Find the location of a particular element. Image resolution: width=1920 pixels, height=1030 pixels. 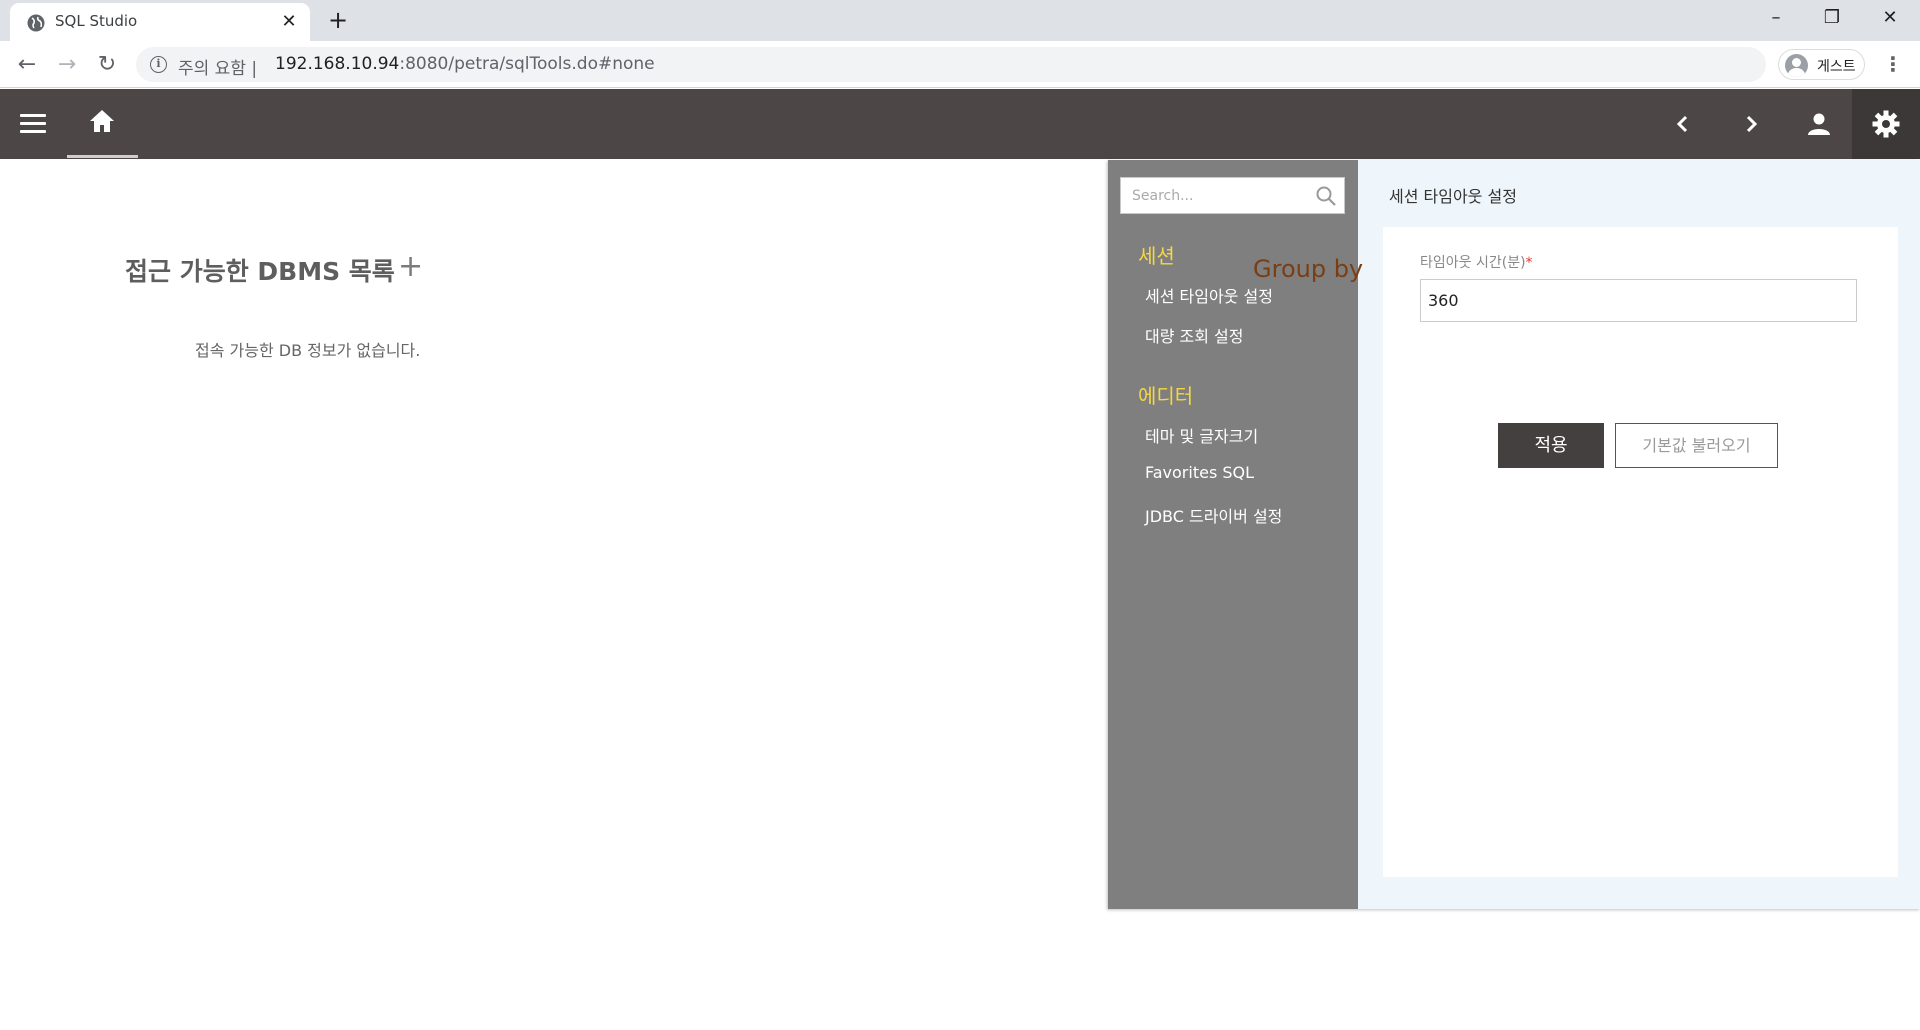

add-dbms-button: + is located at coordinates (410, 267).